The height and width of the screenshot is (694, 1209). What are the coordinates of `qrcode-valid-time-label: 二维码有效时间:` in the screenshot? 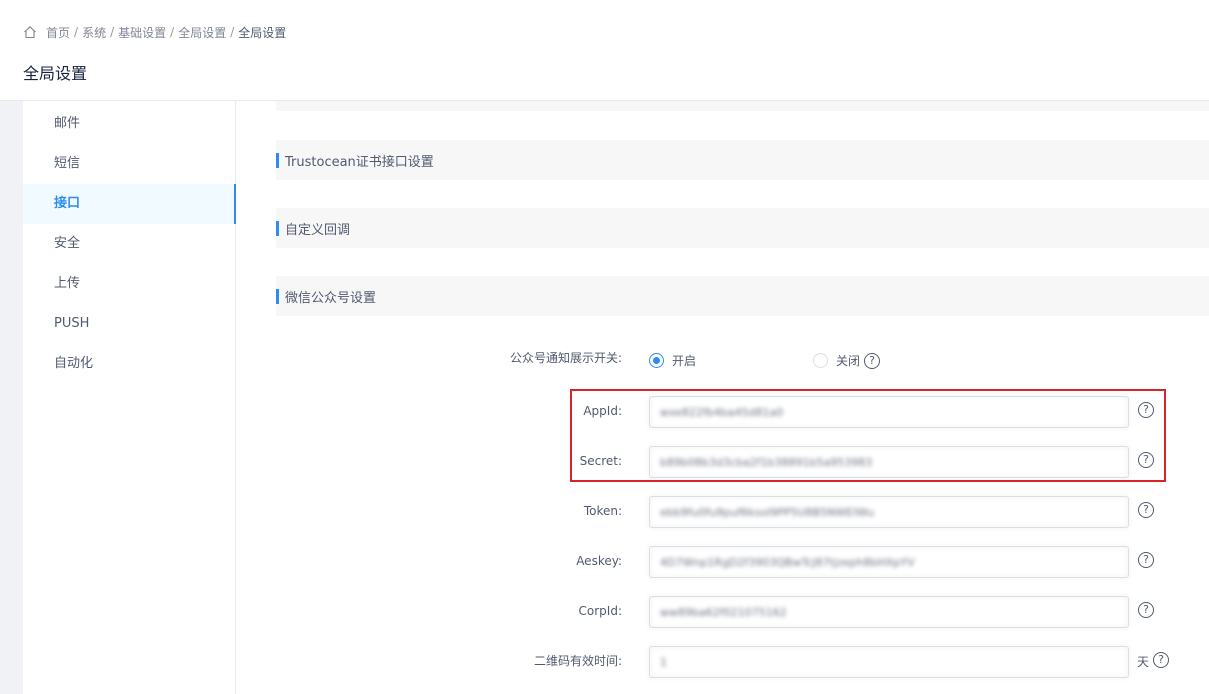 It's located at (577, 661).